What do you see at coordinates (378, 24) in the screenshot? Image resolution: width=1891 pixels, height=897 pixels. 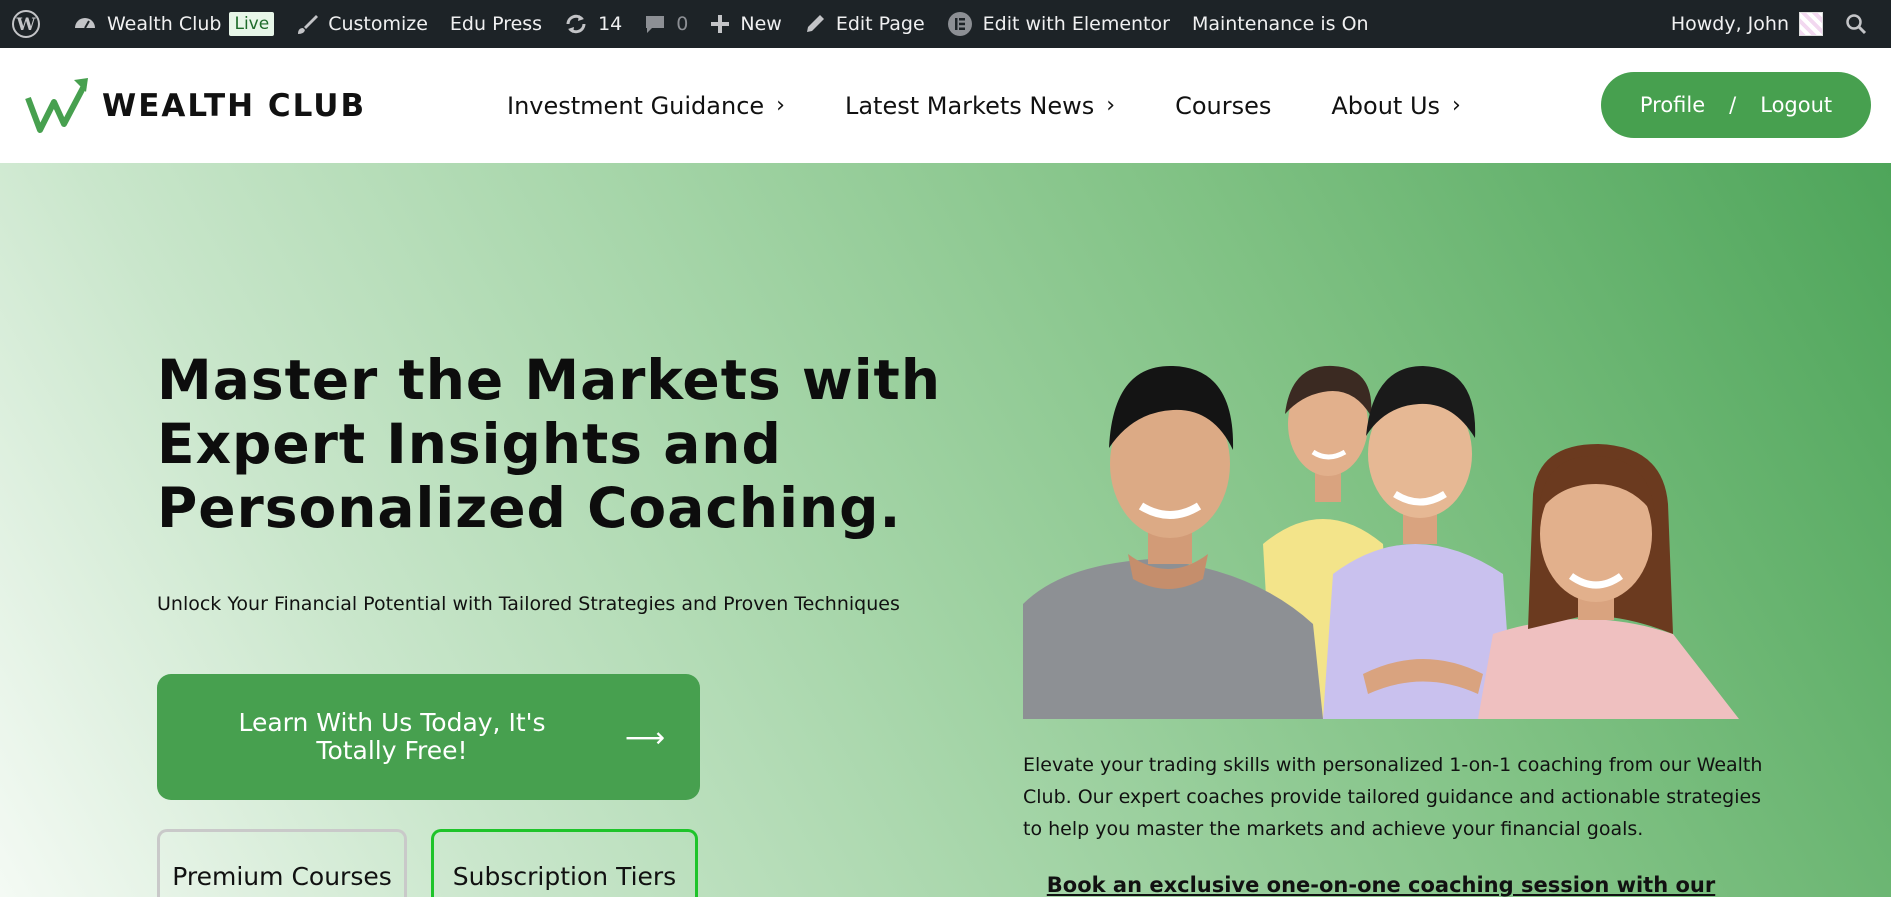 I see `customize-label: Customize` at bounding box center [378, 24].